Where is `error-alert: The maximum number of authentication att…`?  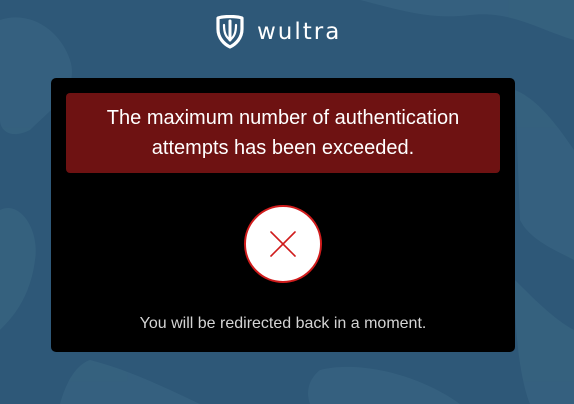
error-alert: The maximum number of authentication att… is located at coordinates (283, 133).